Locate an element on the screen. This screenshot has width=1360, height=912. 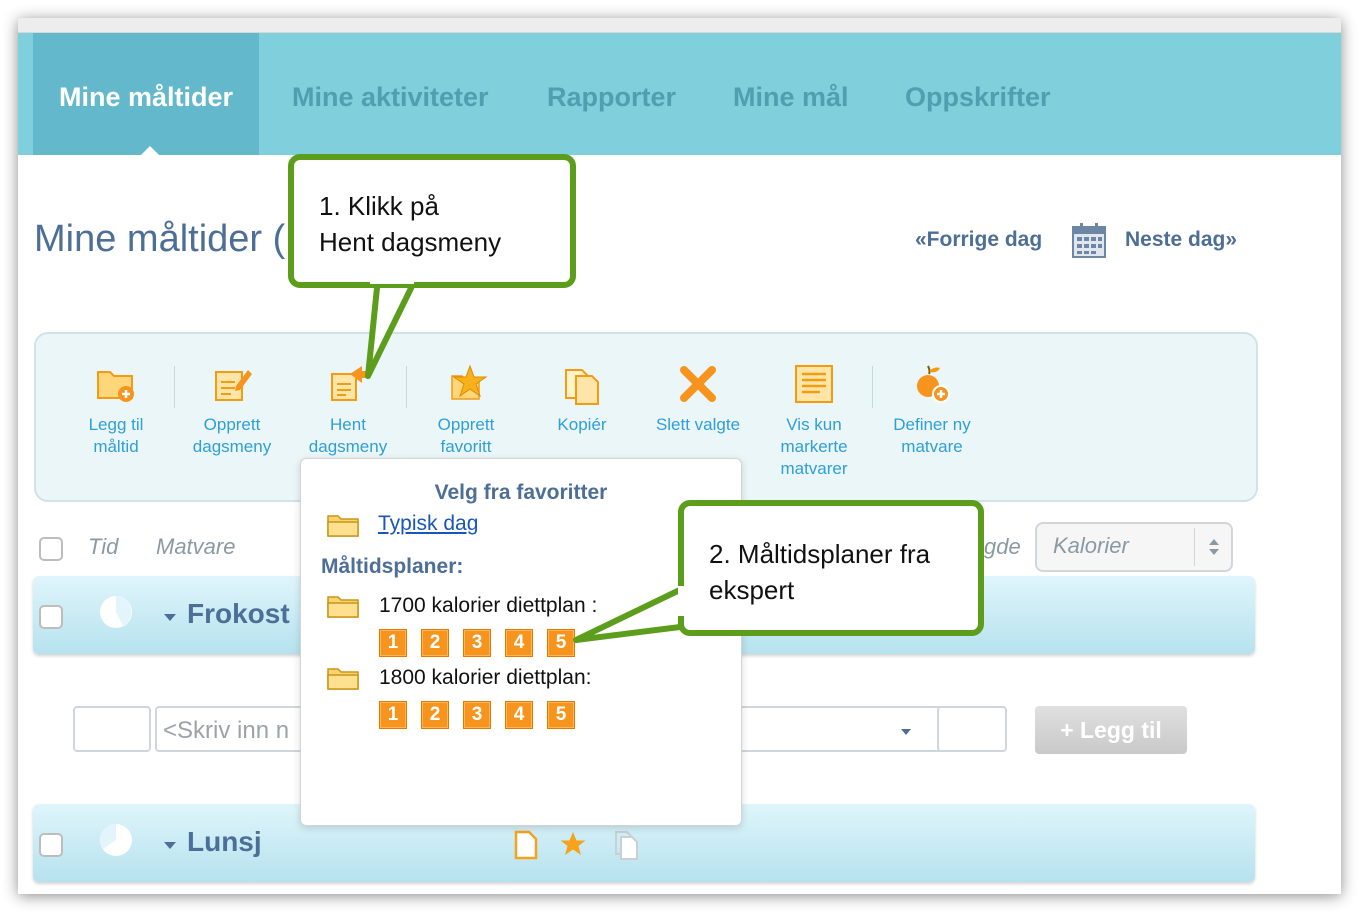
tab-oppskrifter: Oppskrifter is located at coordinates (978, 94).